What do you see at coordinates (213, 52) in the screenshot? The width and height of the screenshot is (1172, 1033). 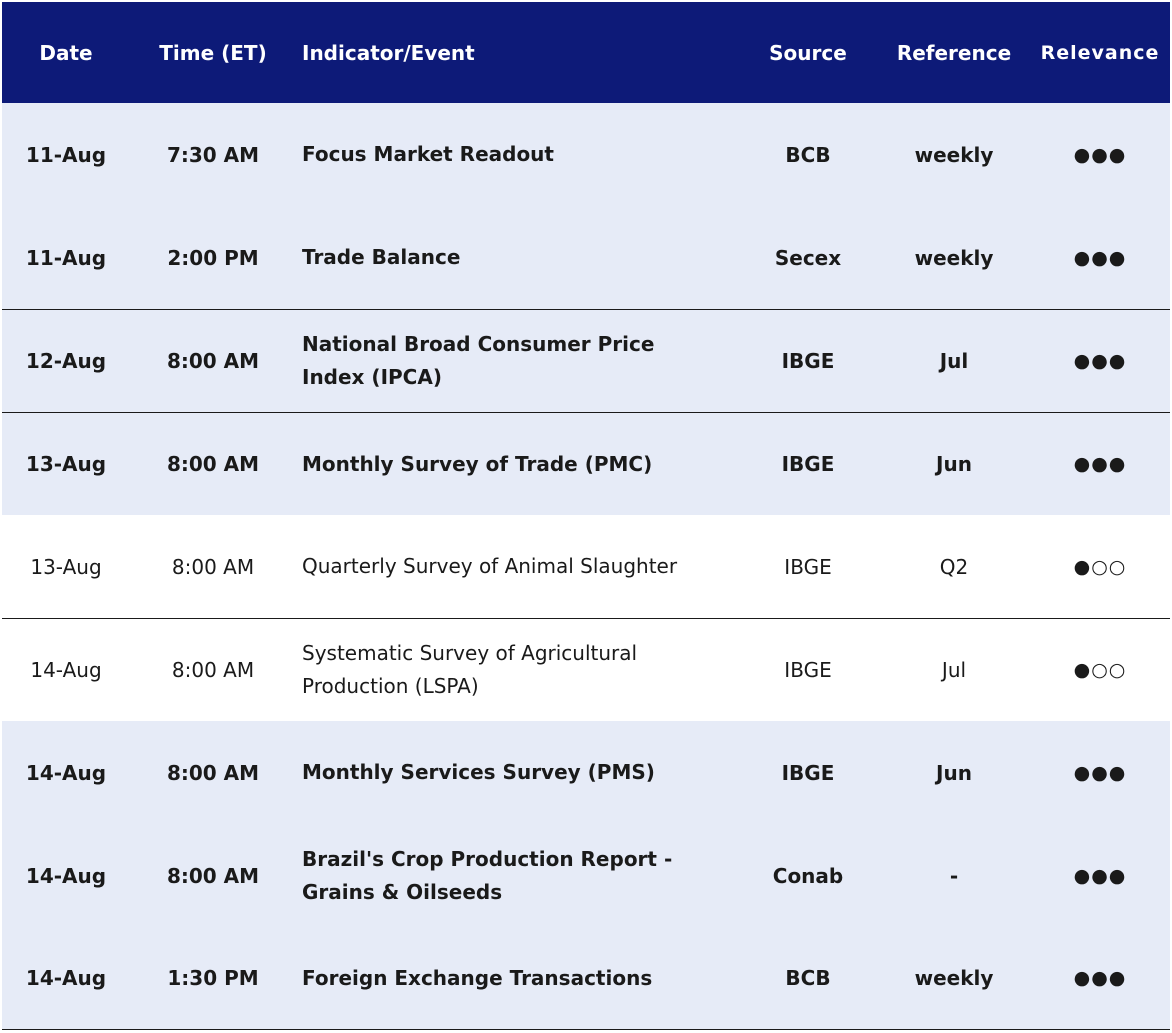 I see `header-time: Time (ET)` at bounding box center [213, 52].